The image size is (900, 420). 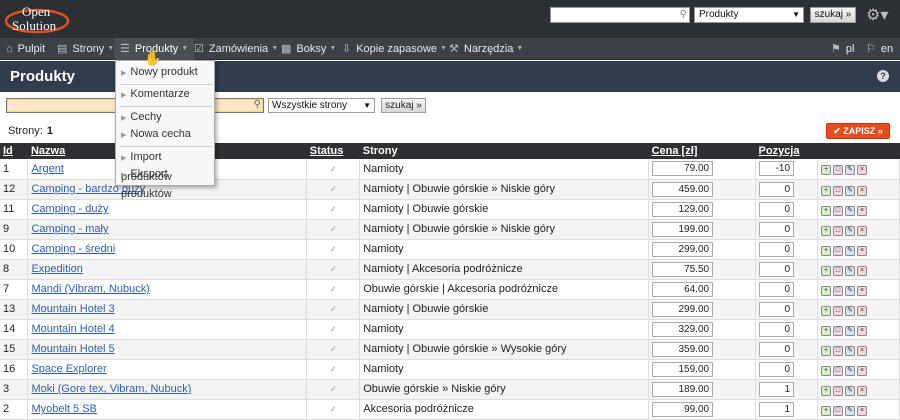 What do you see at coordinates (72, 329) in the screenshot?
I see `product-link: Mountain Hotel 4` at bounding box center [72, 329].